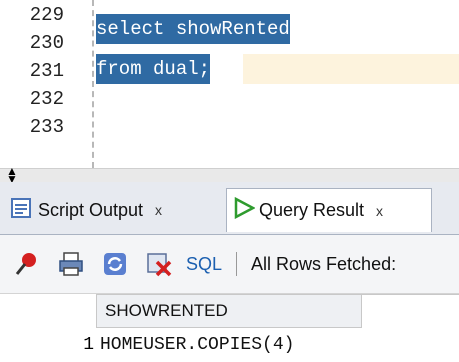 Image resolution: width=459 pixels, height=362 pixels. I want to click on print-icon, so click(71, 264).